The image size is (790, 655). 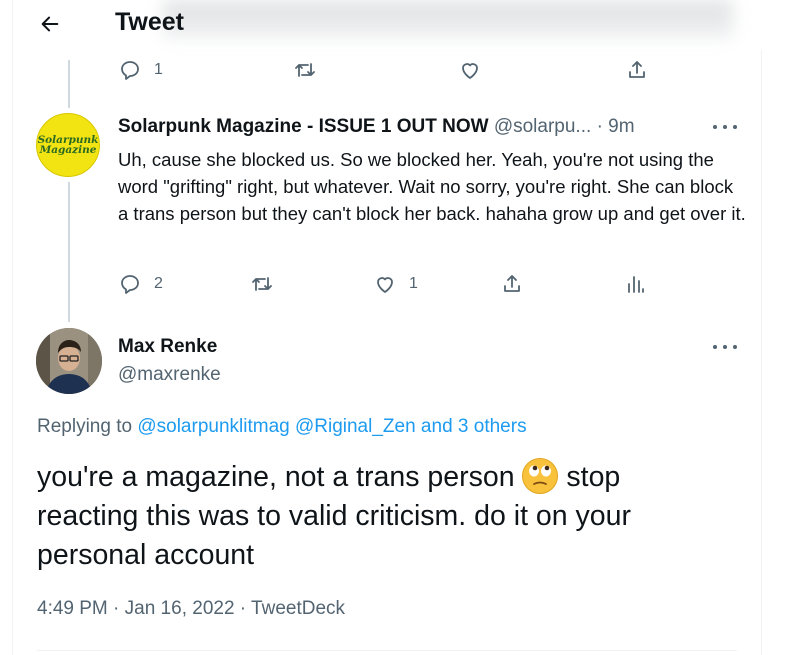 What do you see at coordinates (68, 150) in the screenshot?
I see `avatar-logo-line2: Magazine` at bounding box center [68, 150].